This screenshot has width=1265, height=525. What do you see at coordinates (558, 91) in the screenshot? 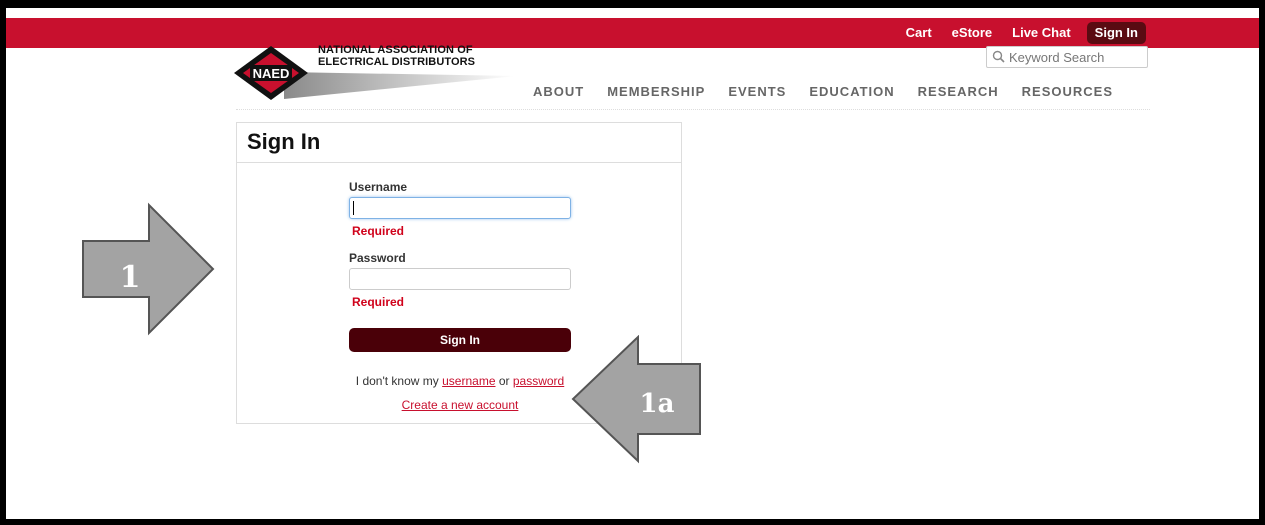
I see `nav-about: ABOUT` at bounding box center [558, 91].